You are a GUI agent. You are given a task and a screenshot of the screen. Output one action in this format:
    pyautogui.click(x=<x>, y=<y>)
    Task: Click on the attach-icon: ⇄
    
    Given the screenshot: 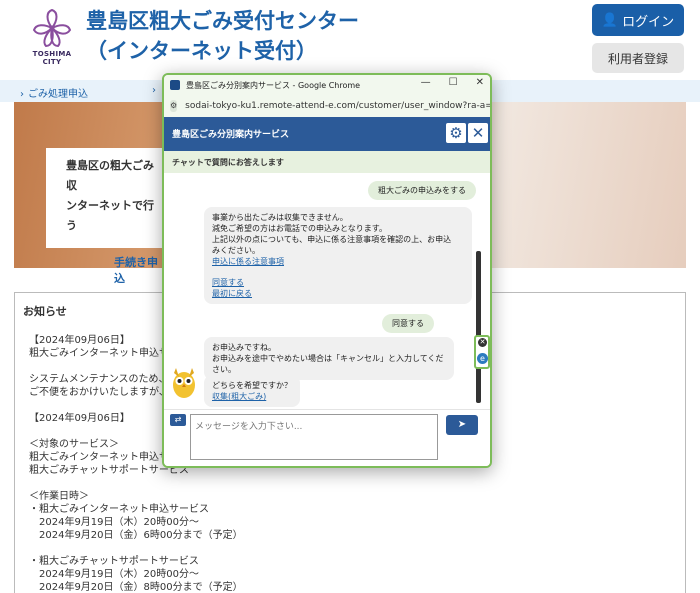 What is the action you would take?
    pyautogui.click(x=178, y=420)
    